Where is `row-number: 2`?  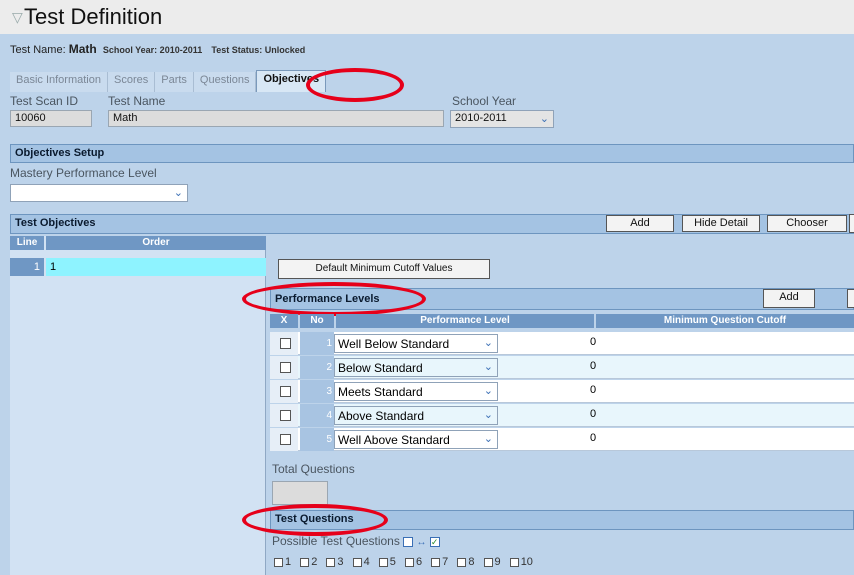 row-number: 2 is located at coordinates (317, 367).